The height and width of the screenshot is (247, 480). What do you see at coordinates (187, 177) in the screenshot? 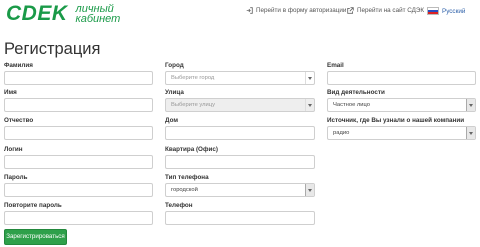
I see `phone-type-label: Тип телефона` at bounding box center [187, 177].